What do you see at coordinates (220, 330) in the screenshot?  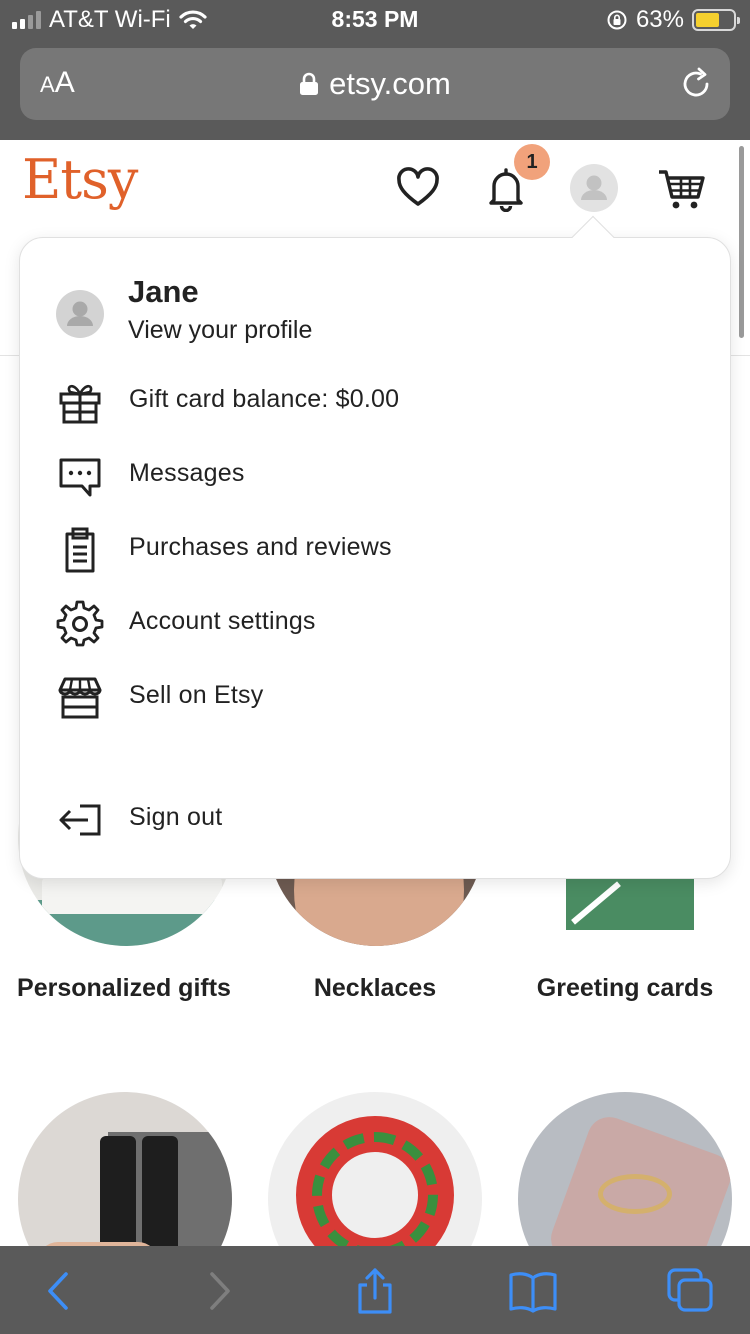 I see `view-profile-link: View your profile` at bounding box center [220, 330].